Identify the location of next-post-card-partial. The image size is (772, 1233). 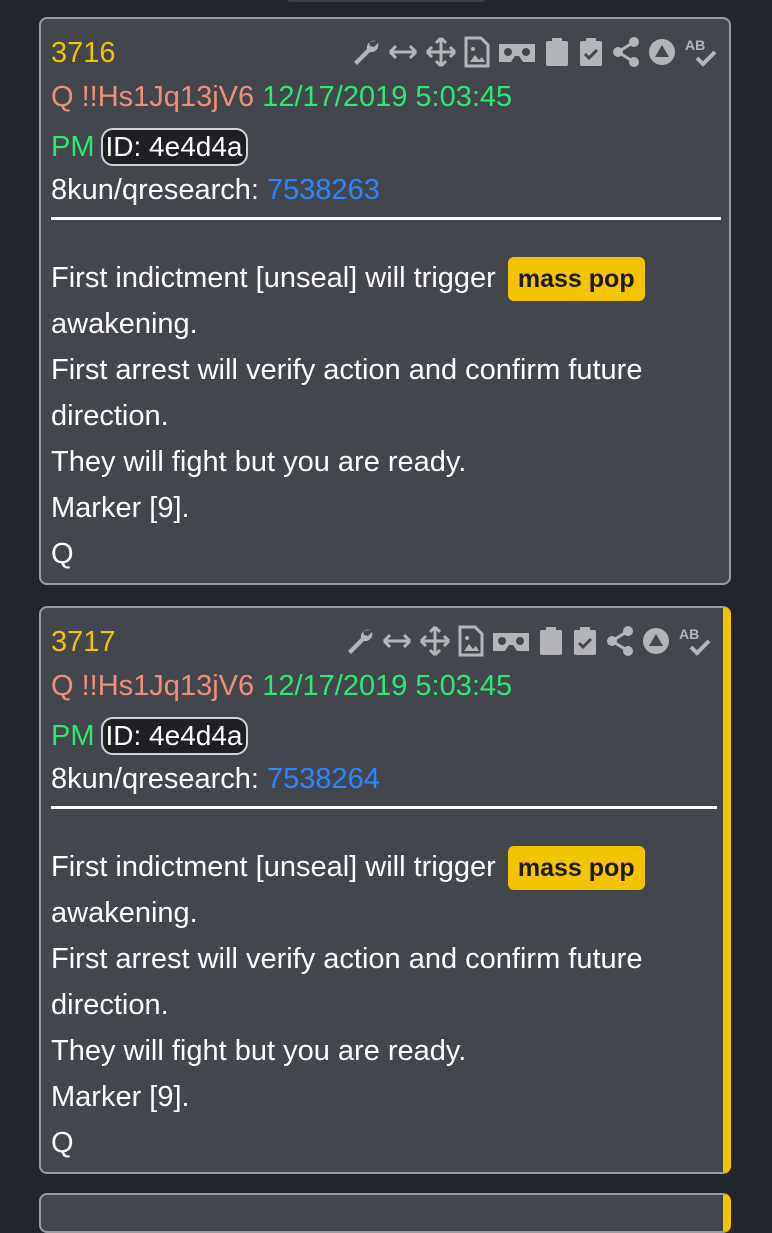
(385, 1213).